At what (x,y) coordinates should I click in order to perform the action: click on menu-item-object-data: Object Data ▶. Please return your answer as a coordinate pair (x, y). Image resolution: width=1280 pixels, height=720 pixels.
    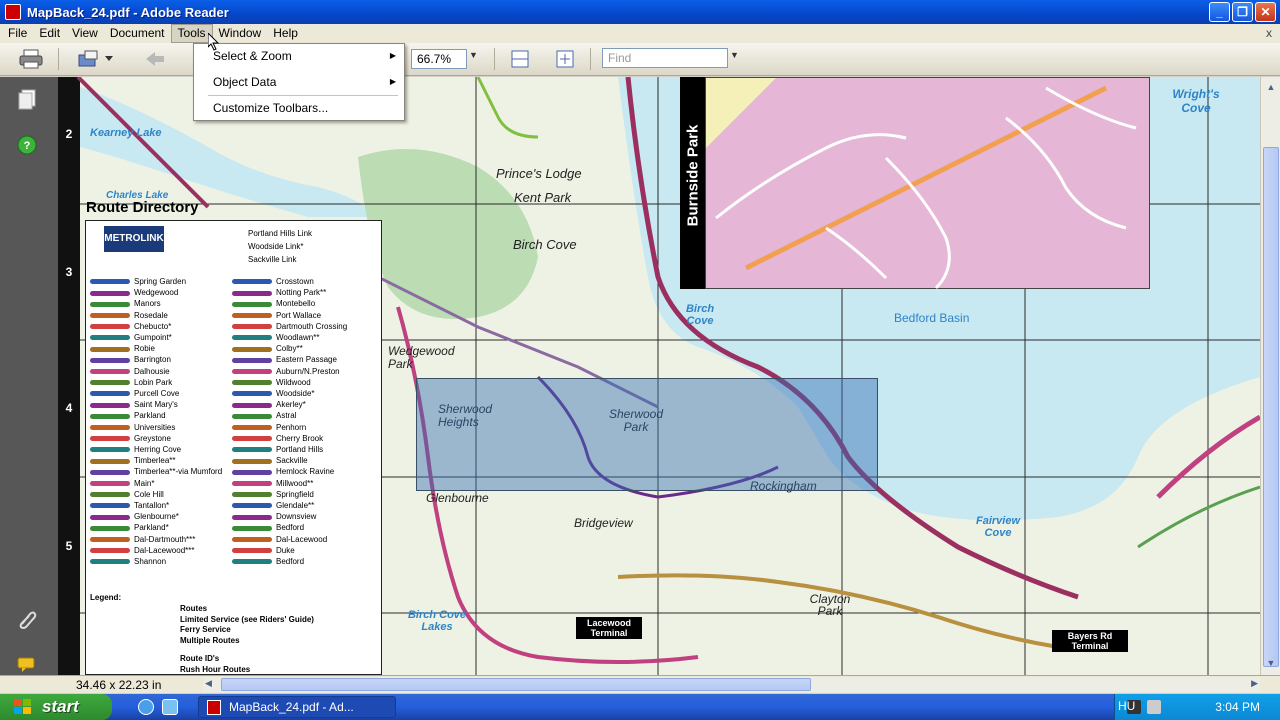
    Looking at the image, I should click on (299, 82).